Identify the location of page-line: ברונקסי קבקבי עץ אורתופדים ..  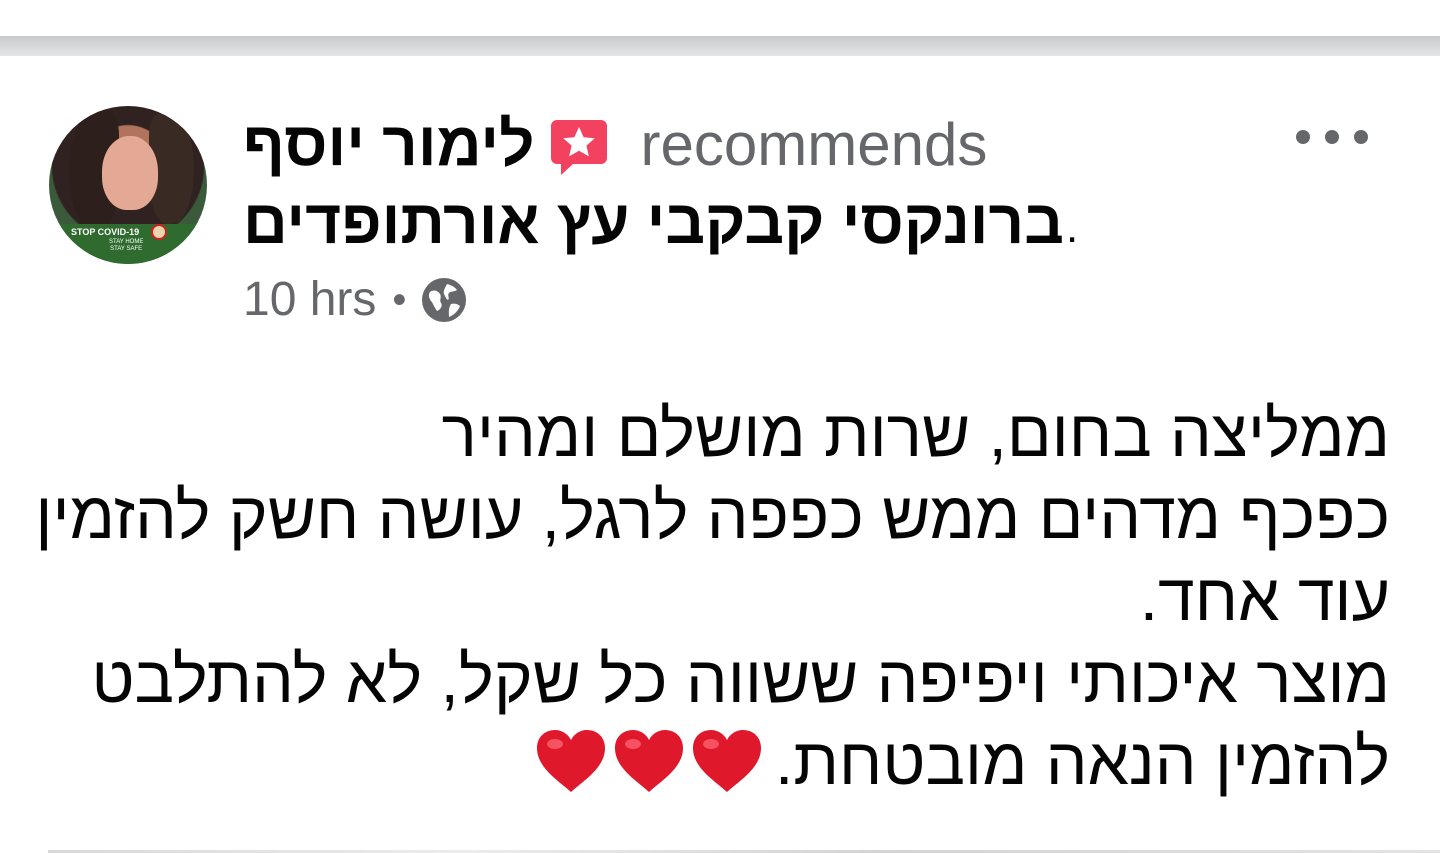
(660, 223).